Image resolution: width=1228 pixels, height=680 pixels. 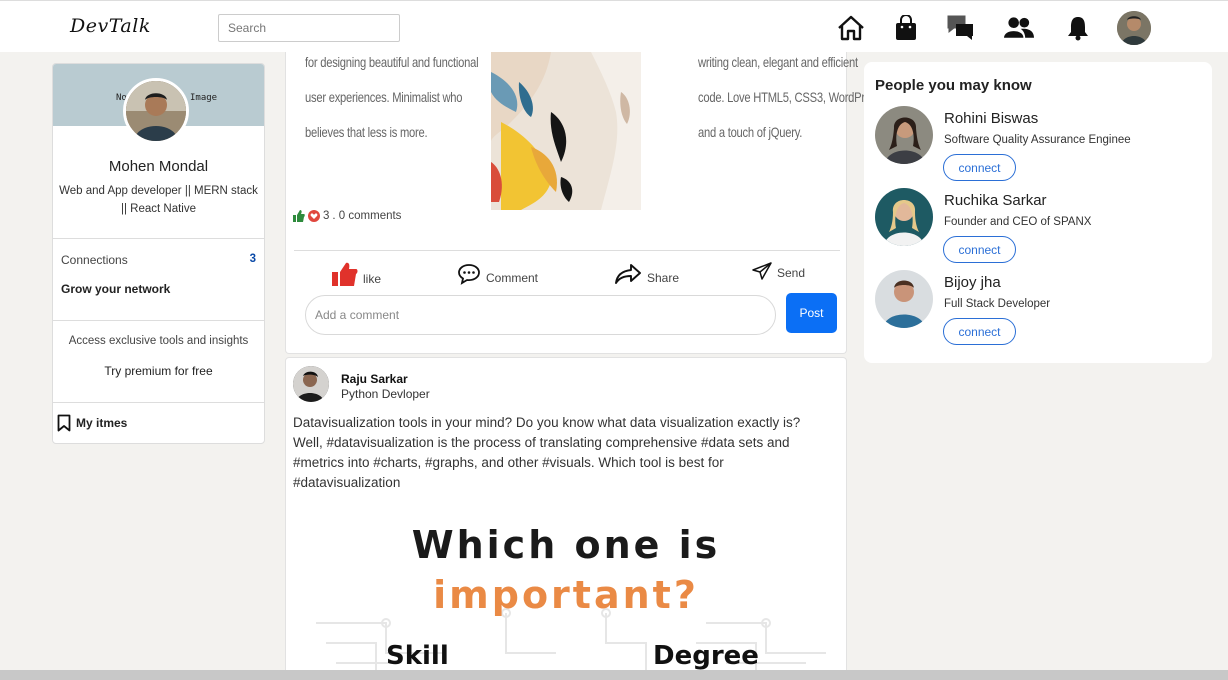 I want to click on like-button: like, so click(x=356, y=274).